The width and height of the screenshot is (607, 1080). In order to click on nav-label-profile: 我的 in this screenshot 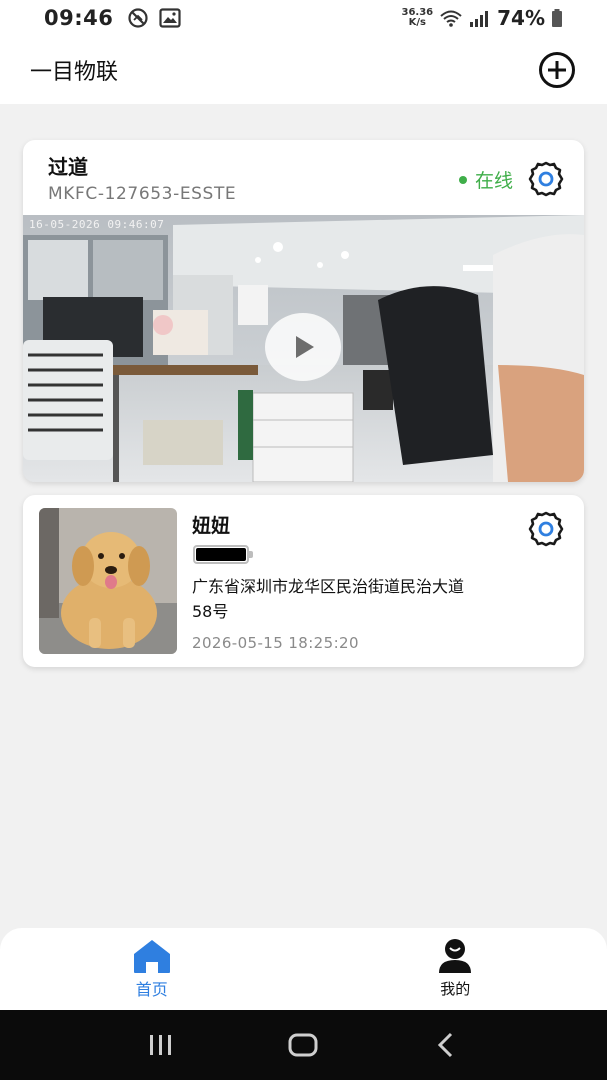, I will do `click(455, 989)`.